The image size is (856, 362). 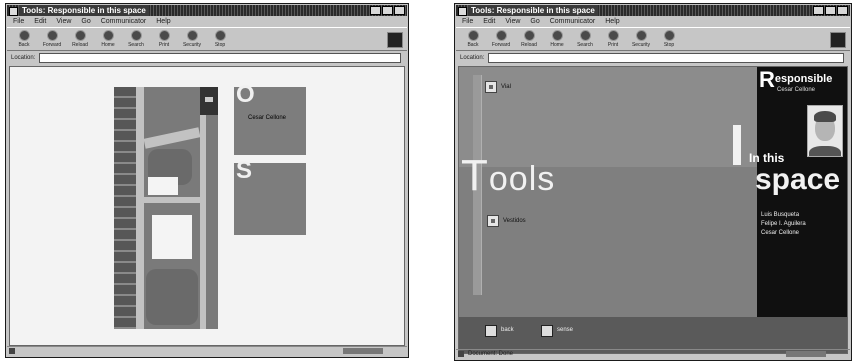 What do you see at coordinates (491, 354) in the screenshot?
I see `status-text: Document: Done` at bounding box center [491, 354].